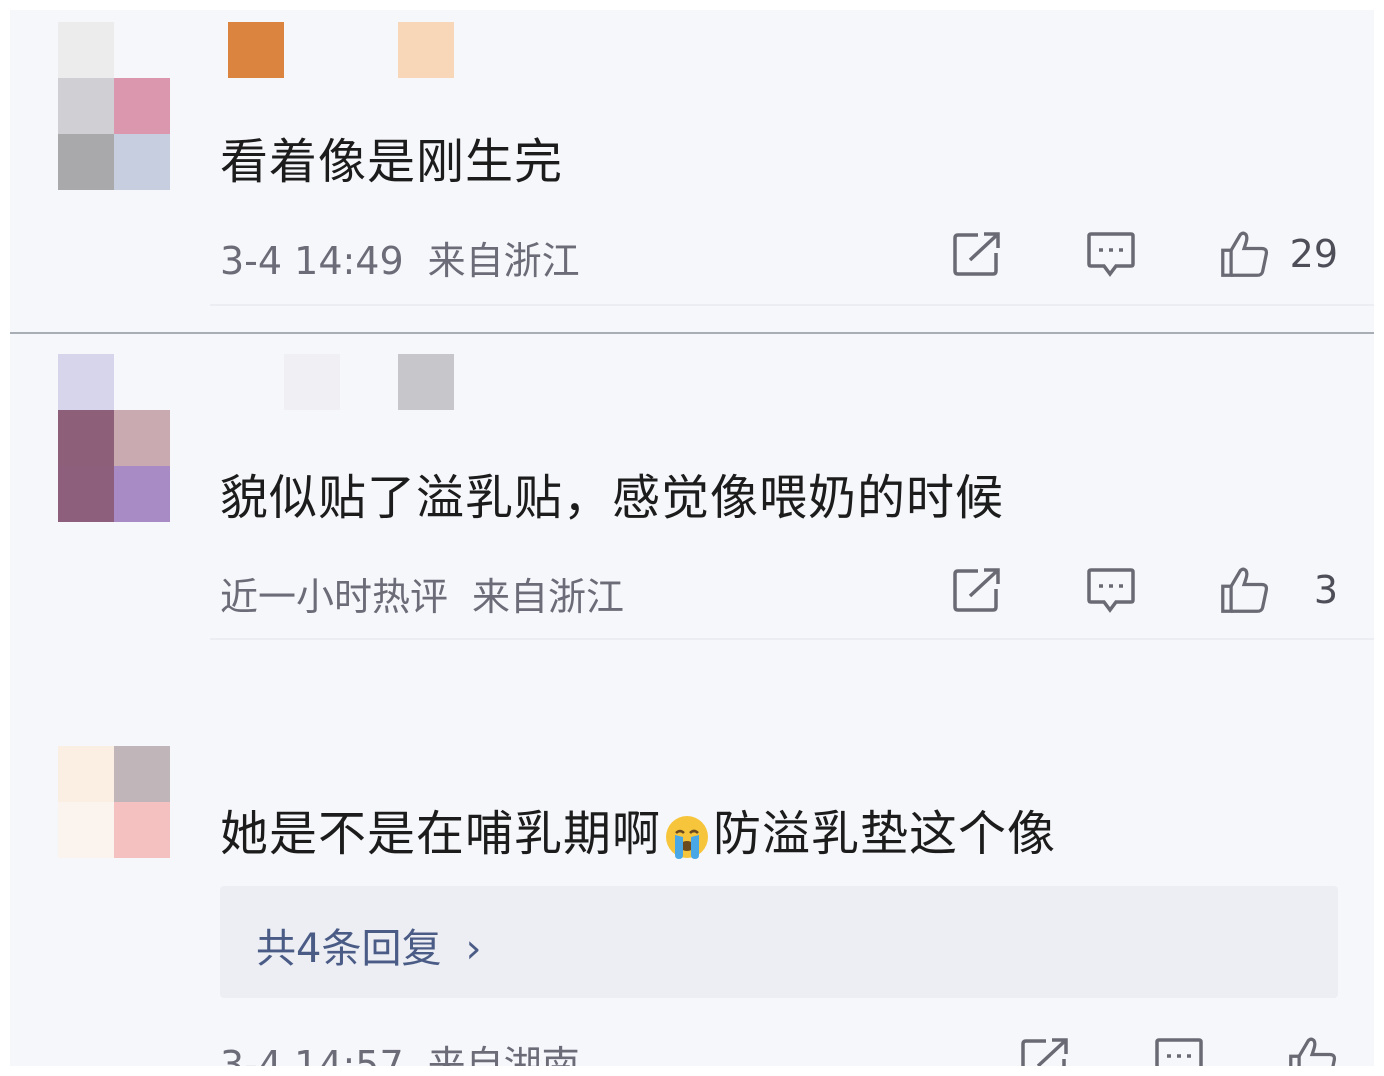 This screenshot has width=1384, height=1076. What do you see at coordinates (612, 498) in the screenshot?
I see `comment-text: 貌似贴了溢乳贴，感觉像喂奶的时候` at bounding box center [612, 498].